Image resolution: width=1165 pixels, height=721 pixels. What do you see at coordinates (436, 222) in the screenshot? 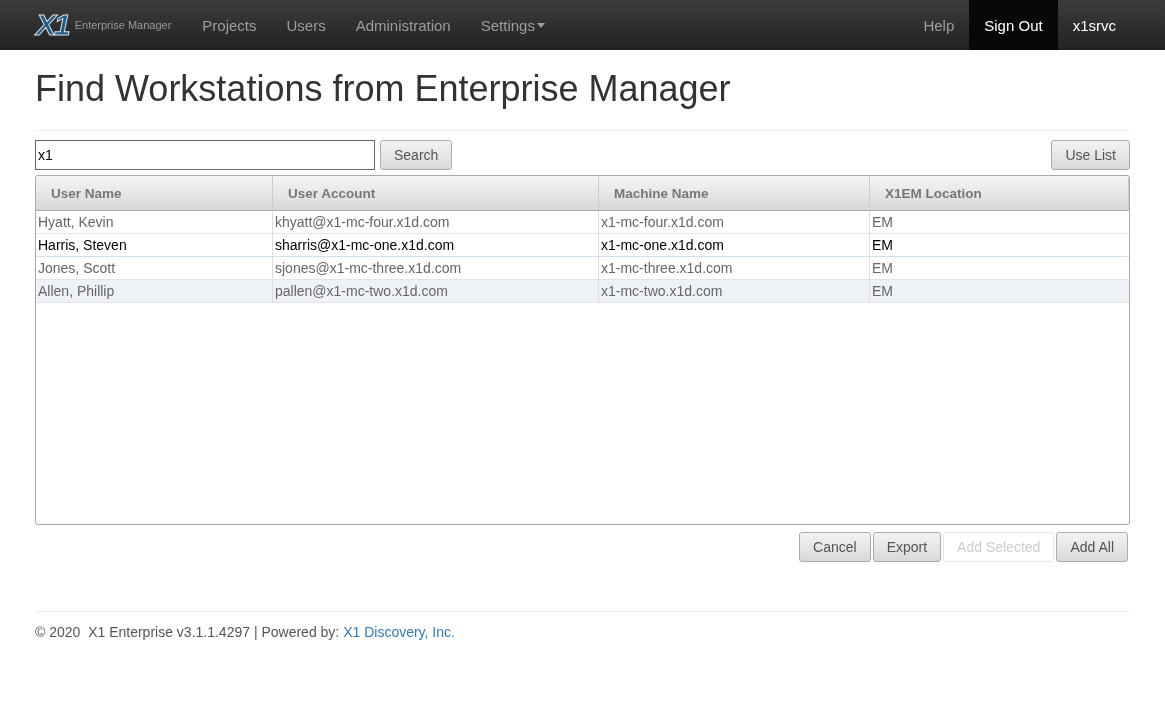
I see `table-cell: khyatt@x1-mc-four.x1d.com` at bounding box center [436, 222].